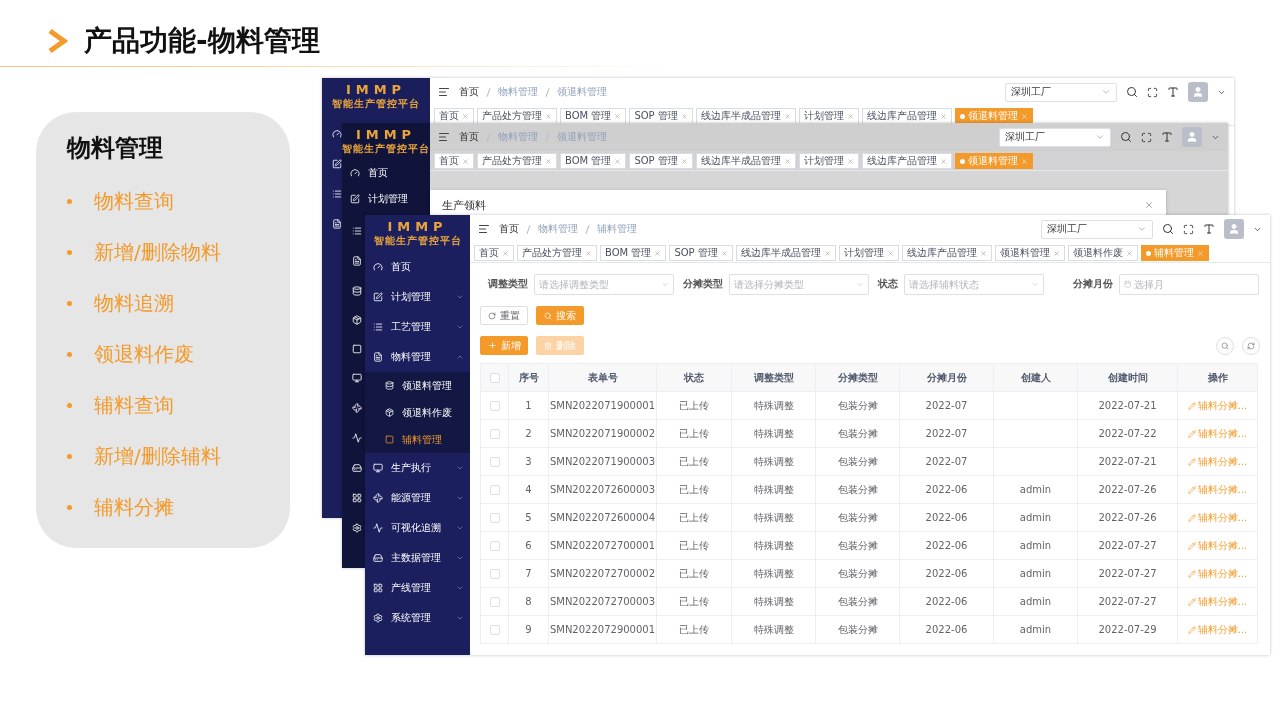  Describe the element at coordinates (1194, 284) in the screenshot. I see `date-input: 选择月` at that location.